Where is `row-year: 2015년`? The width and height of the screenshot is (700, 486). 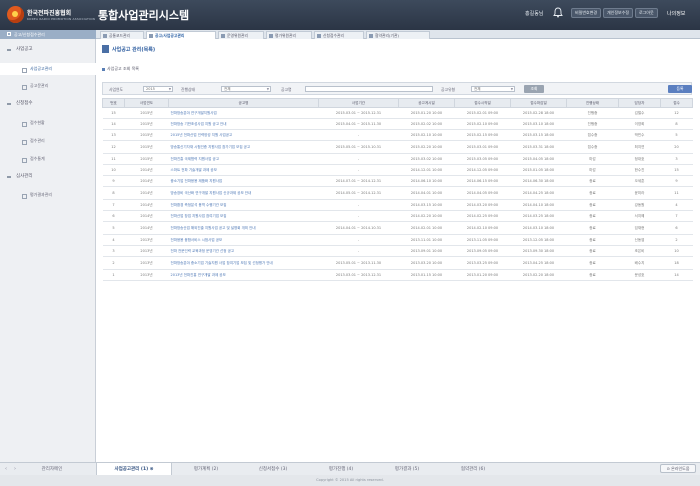 row-year: 2015년 is located at coordinates (146, 159).